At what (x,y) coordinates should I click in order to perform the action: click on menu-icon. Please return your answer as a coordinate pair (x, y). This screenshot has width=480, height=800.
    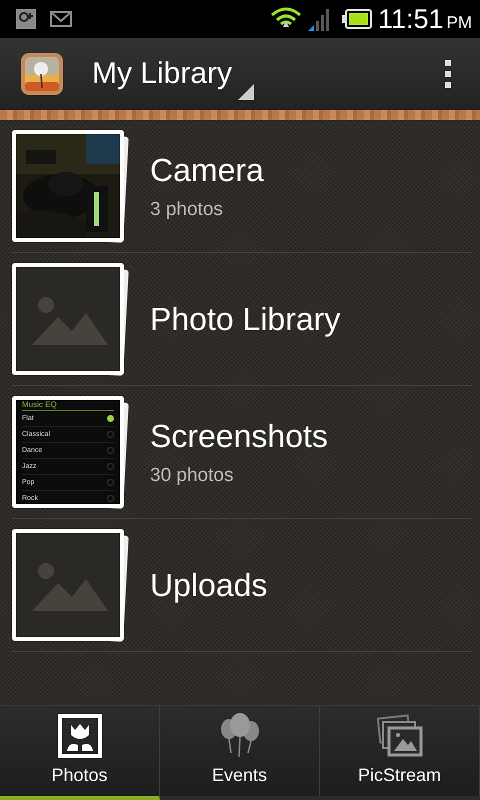
    Looking at the image, I should click on (448, 74).